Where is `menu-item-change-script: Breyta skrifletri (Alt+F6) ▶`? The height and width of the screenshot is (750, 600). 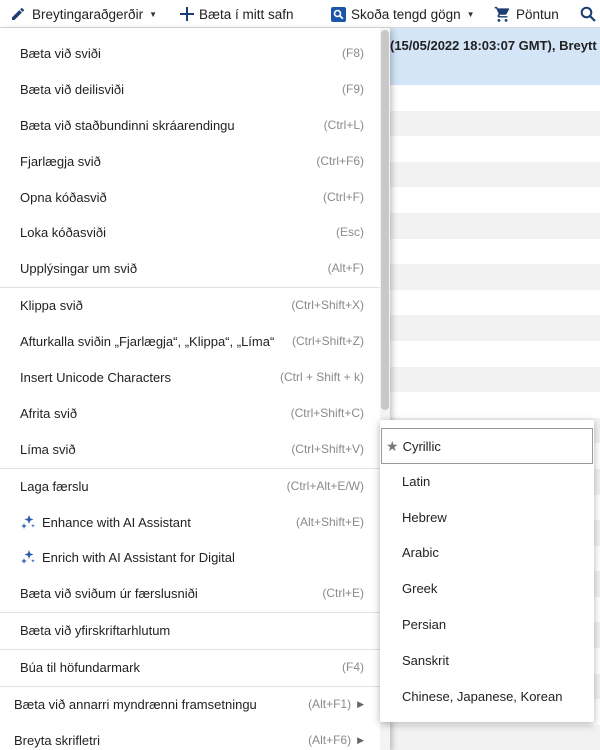
menu-item-change-script: Breyta skrifletri (Alt+F6) ▶ is located at coordinates (190, 736).